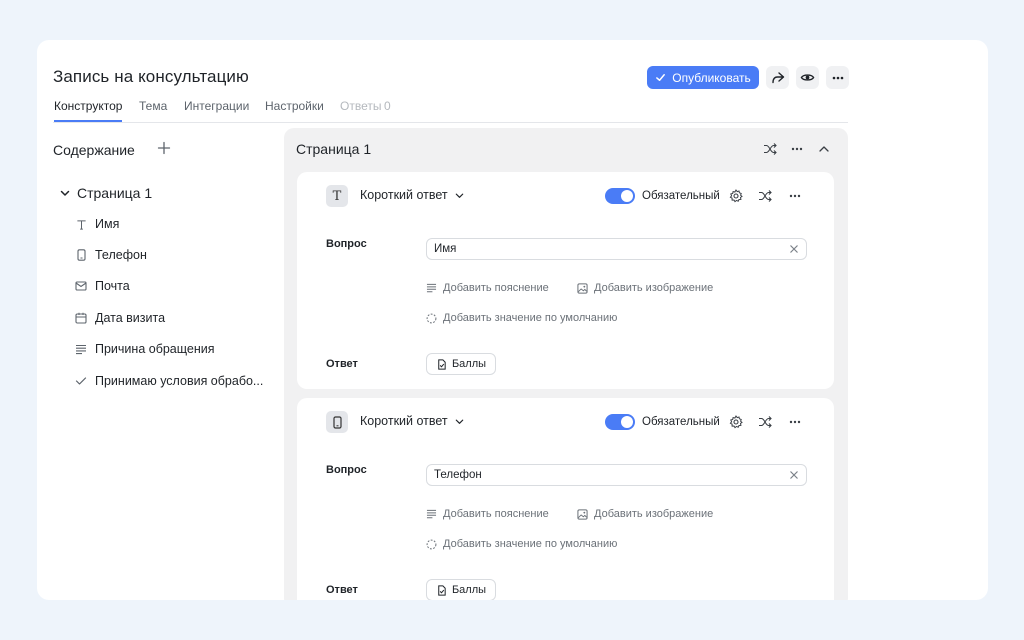 The image size is (1024, 640). Describe the element at coordinates (337, 196) in the screenshot. I see `text-icon: T` at that location.